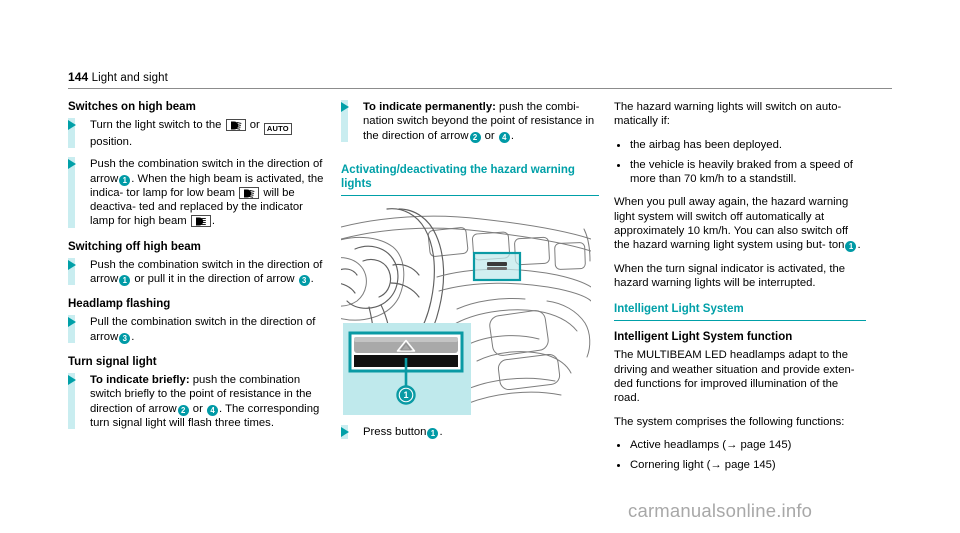  Describe the element at coordinates (480, 81) in the screenshot. I see `page-header: 144 Light and sight` at that location.